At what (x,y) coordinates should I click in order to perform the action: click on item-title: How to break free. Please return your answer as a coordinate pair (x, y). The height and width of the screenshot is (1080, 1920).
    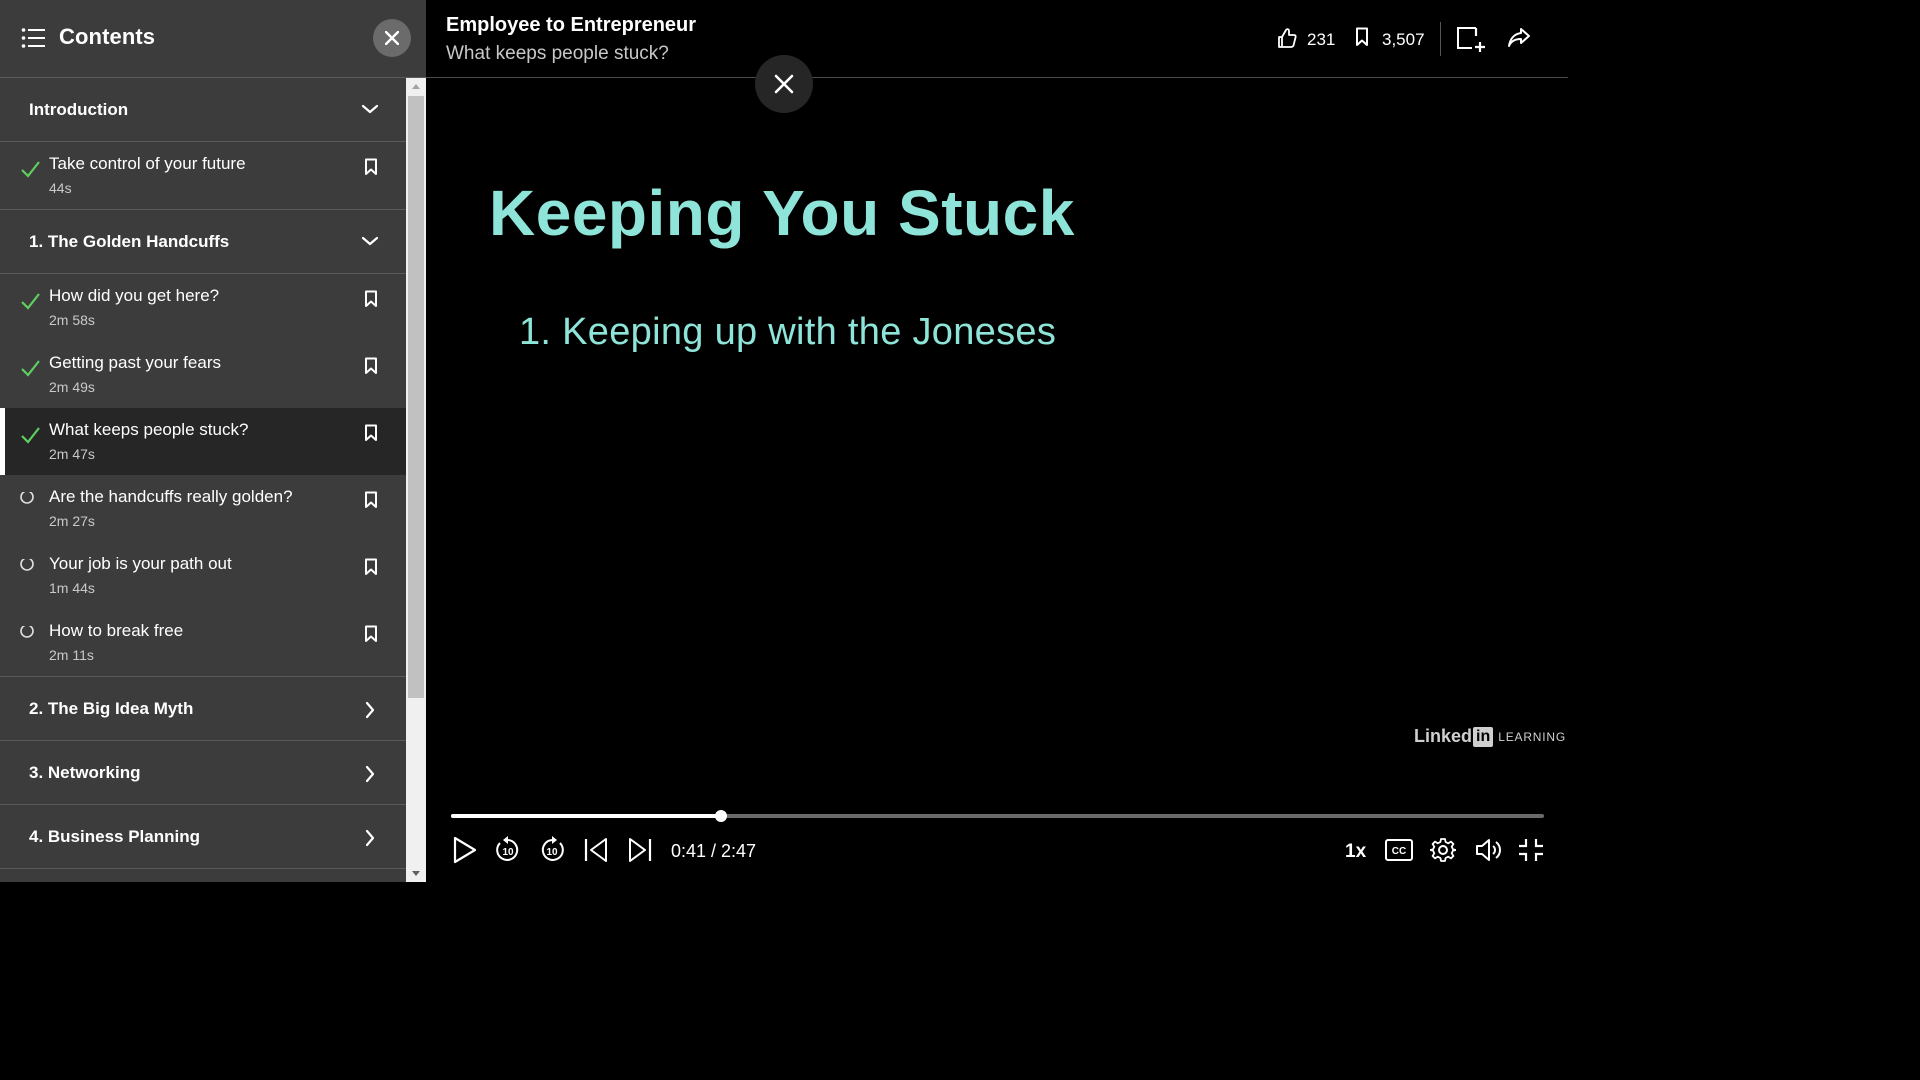
    Looking at the image, I should click on (116, 630).